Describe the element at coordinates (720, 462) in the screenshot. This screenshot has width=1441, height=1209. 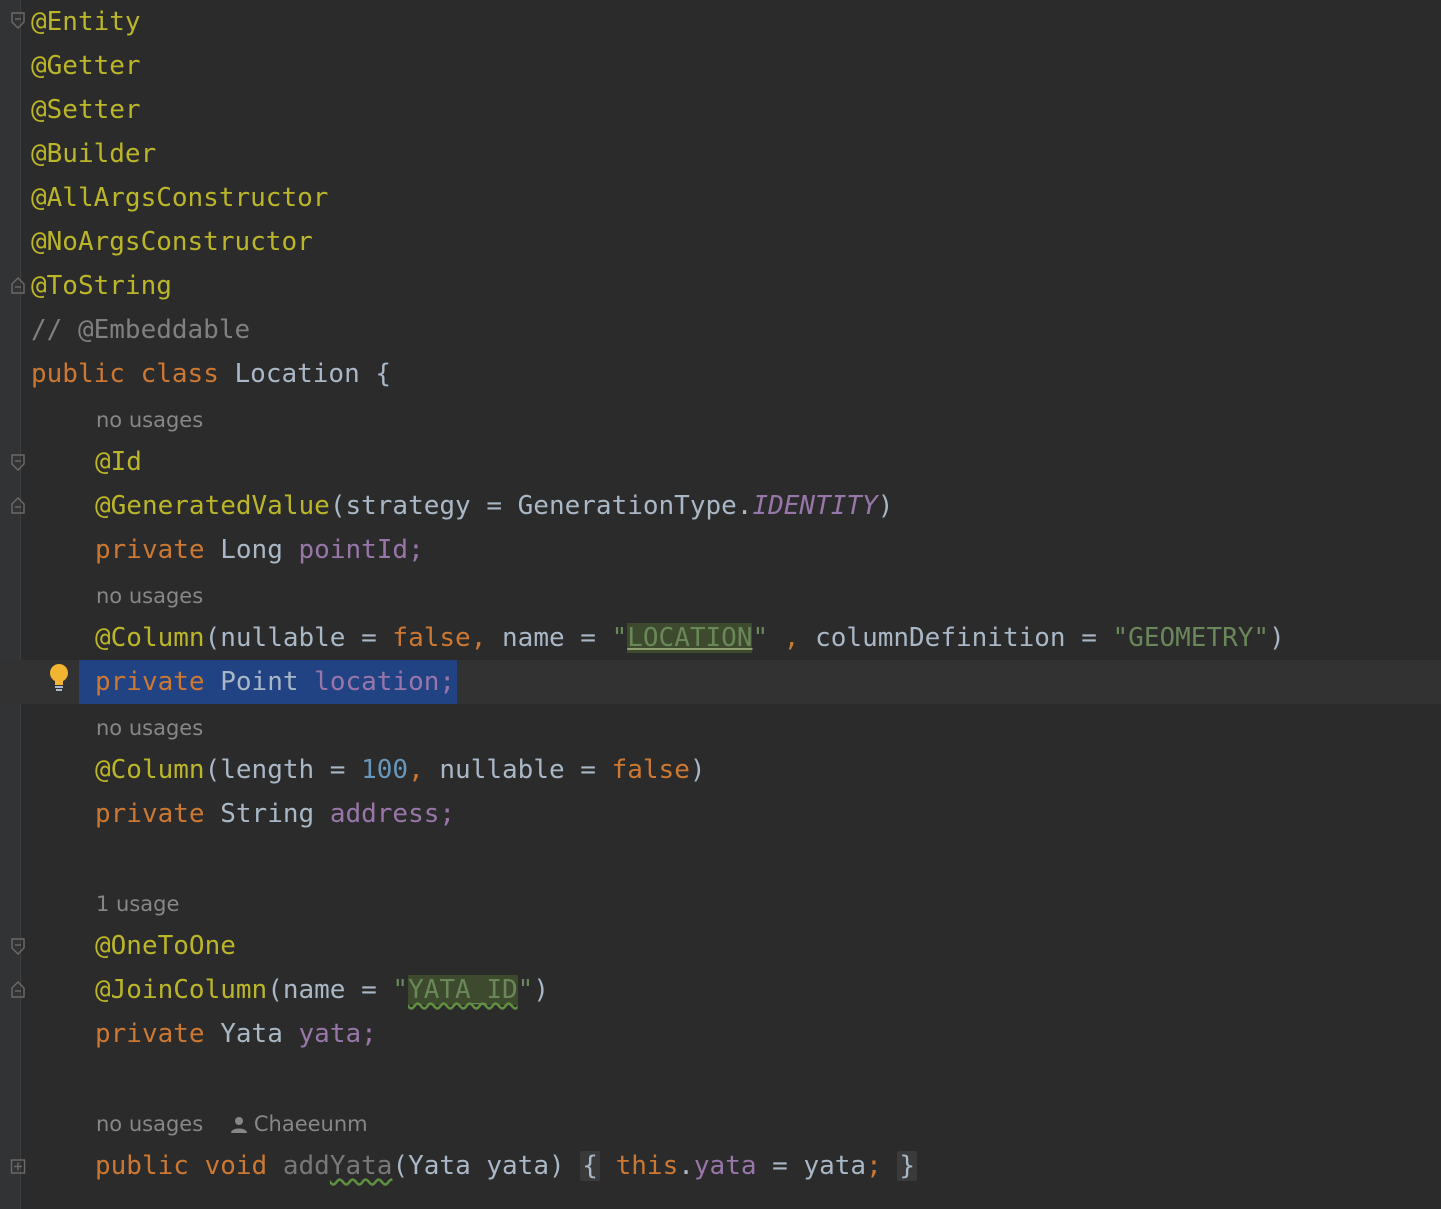
I see `code-line: @Id` at that location.